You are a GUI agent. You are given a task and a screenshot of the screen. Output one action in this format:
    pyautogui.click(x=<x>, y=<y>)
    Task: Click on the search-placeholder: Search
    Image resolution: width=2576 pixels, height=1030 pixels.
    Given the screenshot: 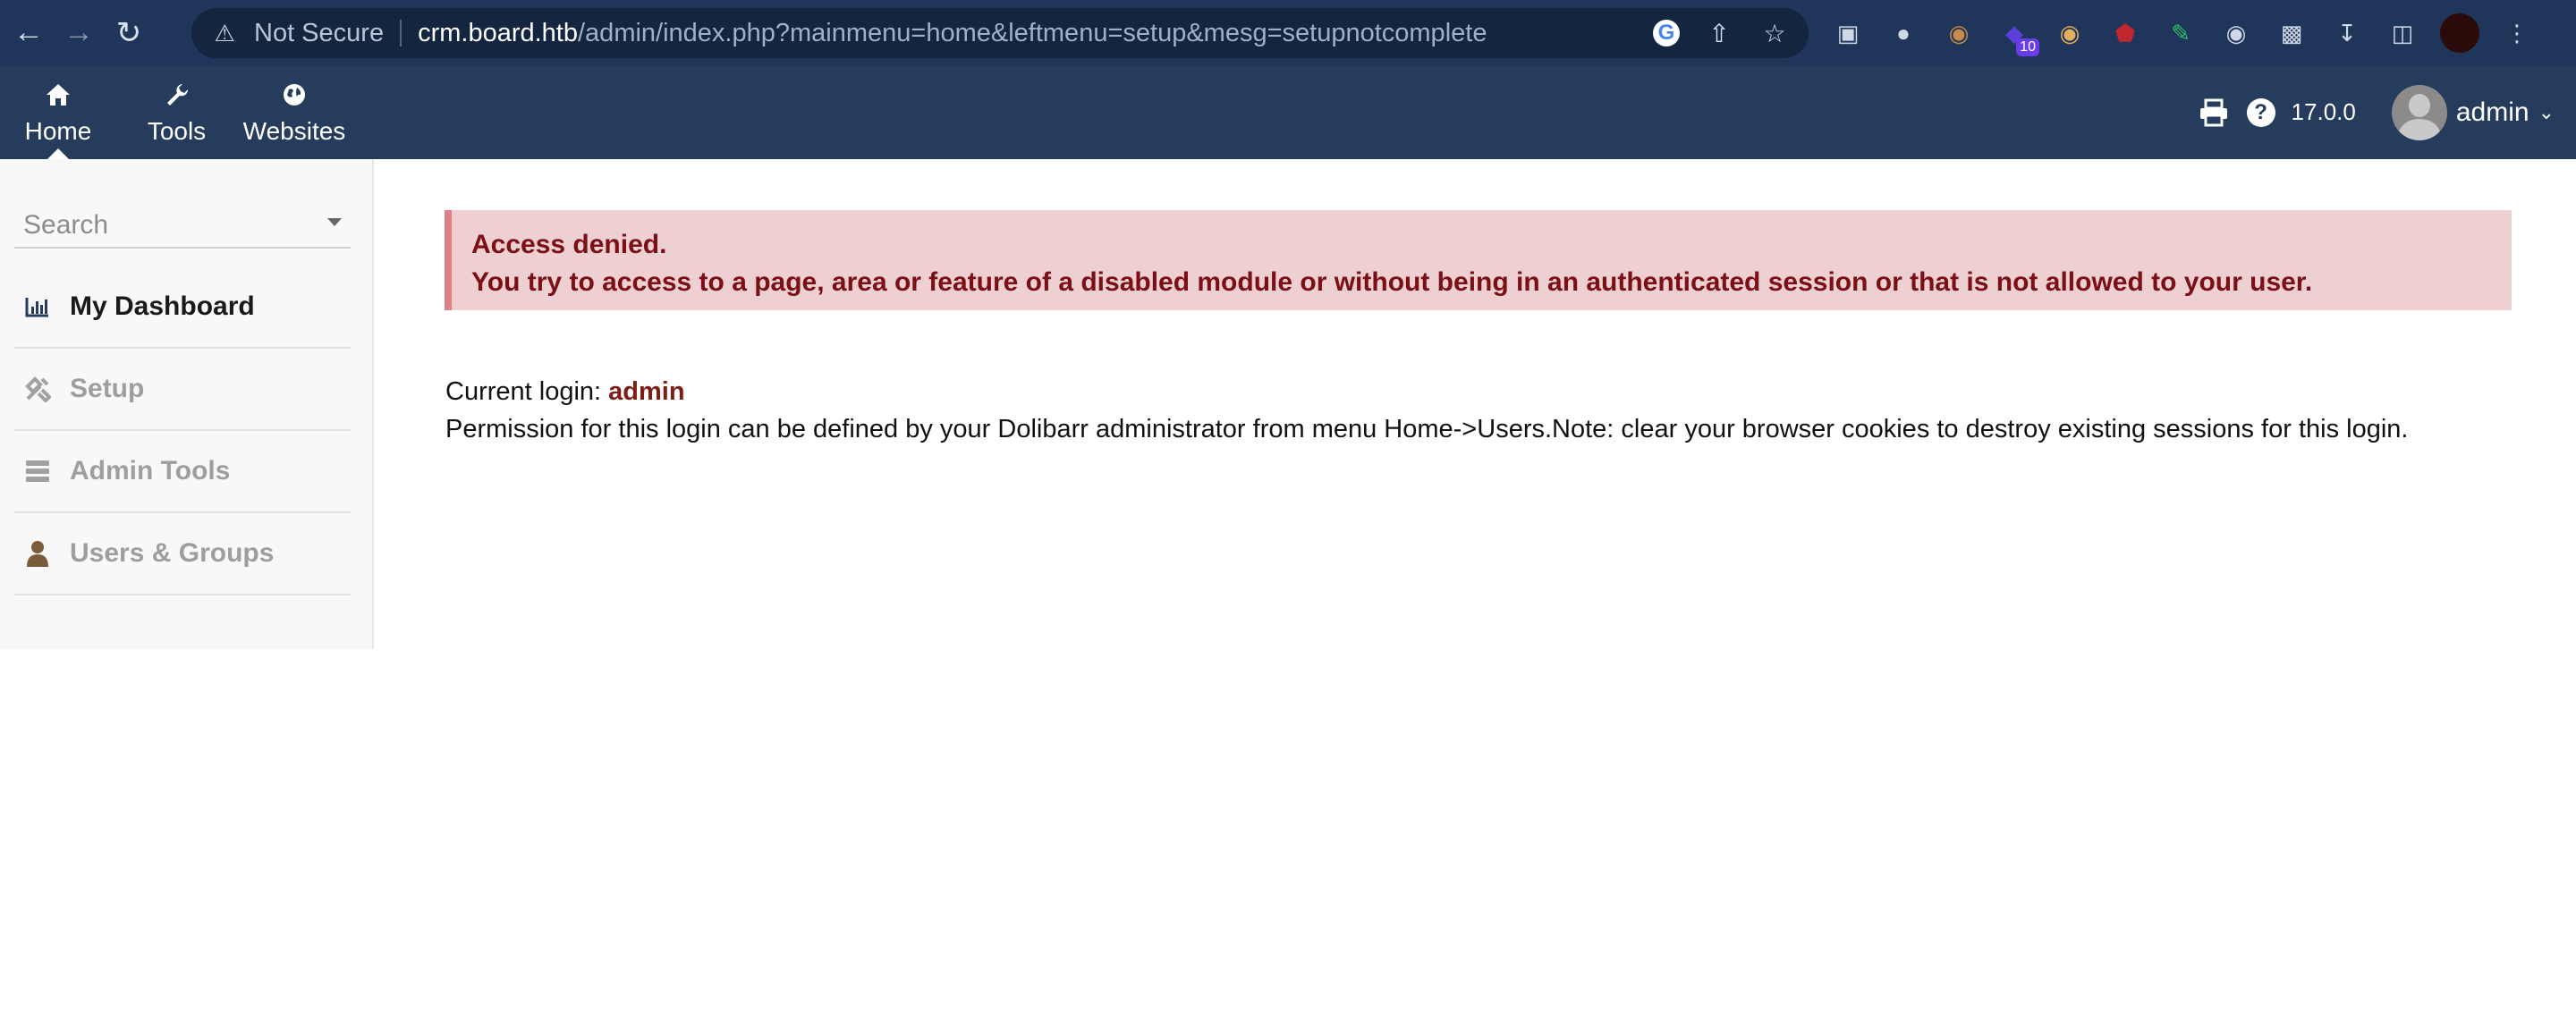 What is the action you would take?
    pyautogui.click(x=66, y=225)
    